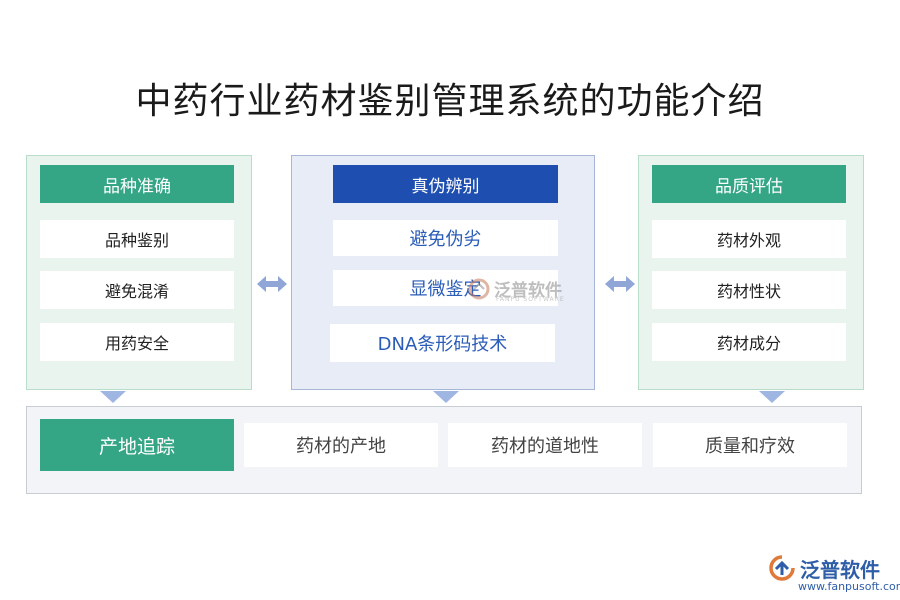 Image resolution: width=900 pixels, height=600 pixels. I want to click on bottom-item-2: 药材的道地性, so click(545, 445).